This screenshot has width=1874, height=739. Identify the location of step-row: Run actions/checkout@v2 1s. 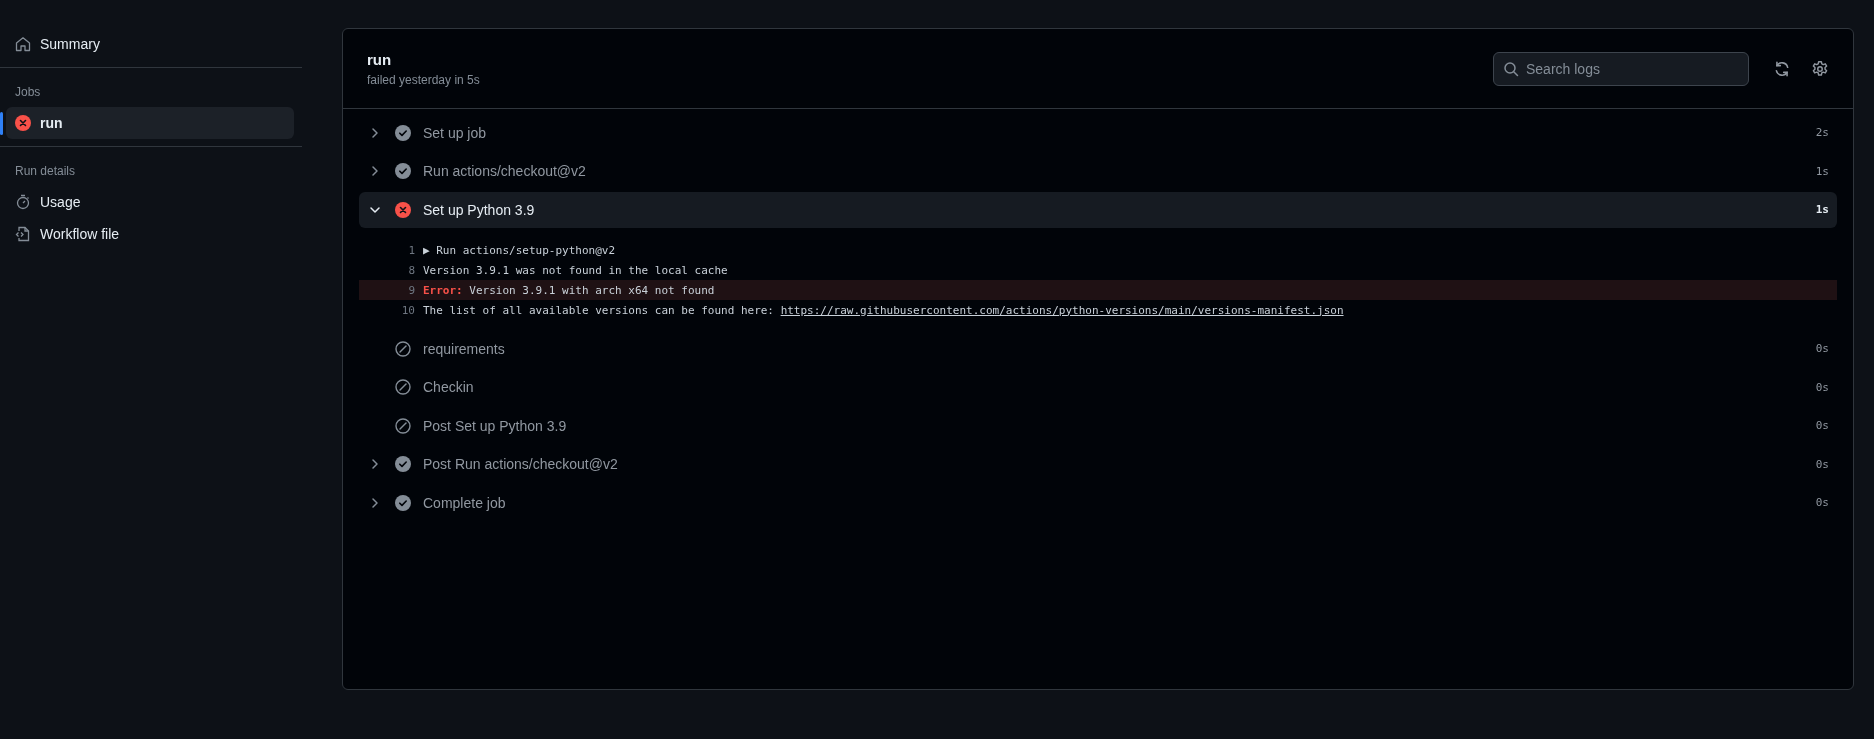
(1098, 171).